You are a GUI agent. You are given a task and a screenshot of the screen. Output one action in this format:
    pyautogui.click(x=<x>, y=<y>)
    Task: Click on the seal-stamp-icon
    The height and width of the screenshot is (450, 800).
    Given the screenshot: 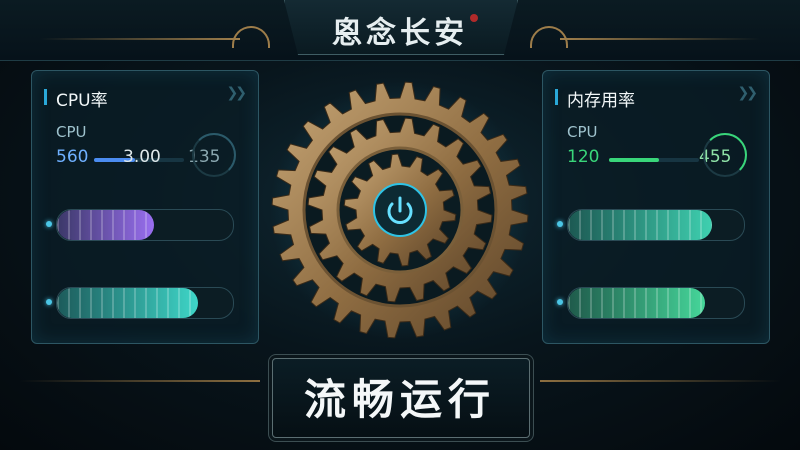 What is the action you would take?
    pyautogui.click(x=474, y=18)
    